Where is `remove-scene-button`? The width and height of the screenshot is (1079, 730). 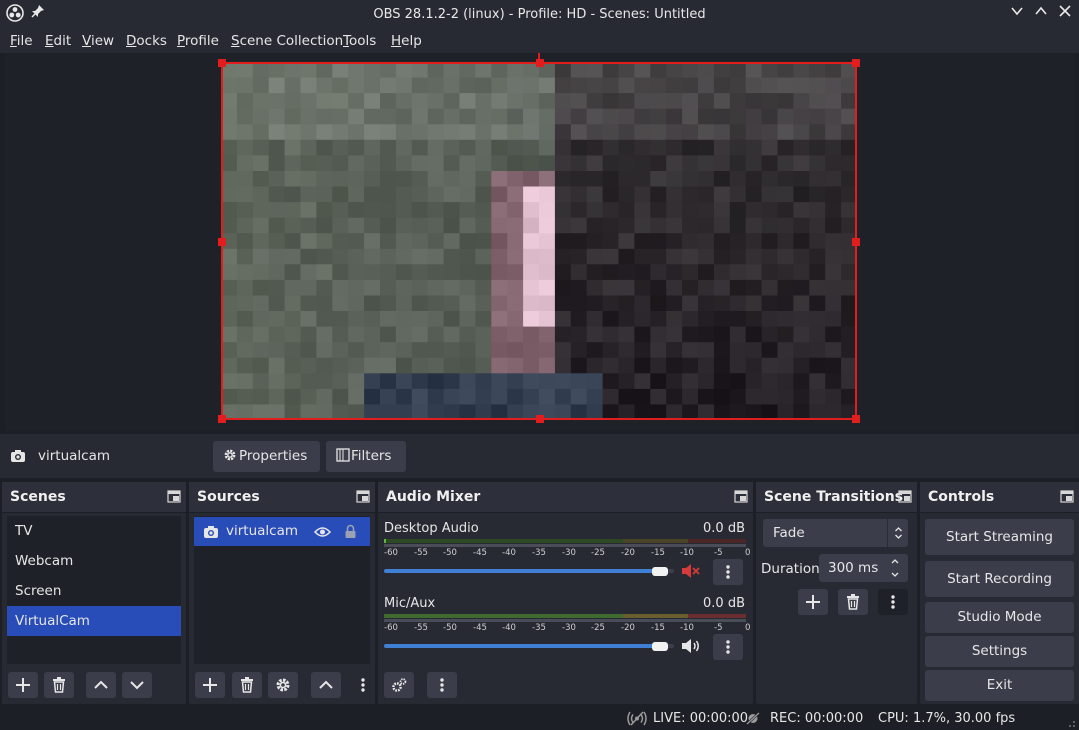 remove-scene-button is located at coordinates (59, 685).